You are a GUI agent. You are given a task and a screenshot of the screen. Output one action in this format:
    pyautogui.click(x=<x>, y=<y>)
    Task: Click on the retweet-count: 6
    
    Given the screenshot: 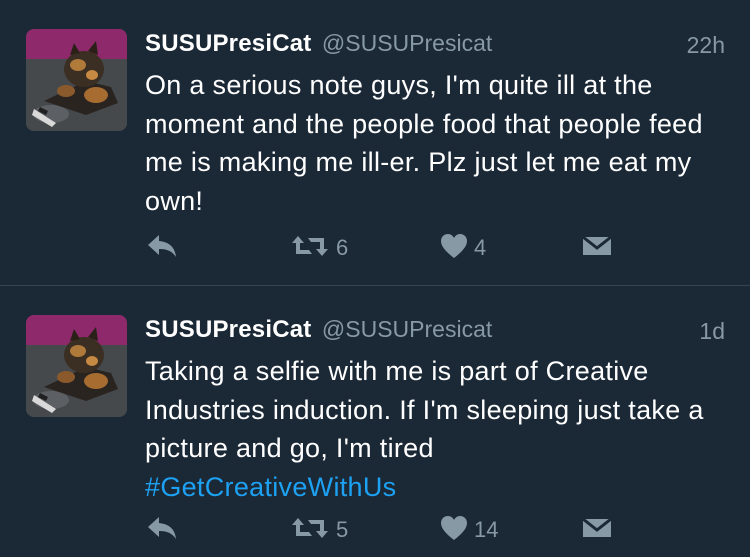 What is the action you would take?
    pyautogui.click(x=342, y=247)
    